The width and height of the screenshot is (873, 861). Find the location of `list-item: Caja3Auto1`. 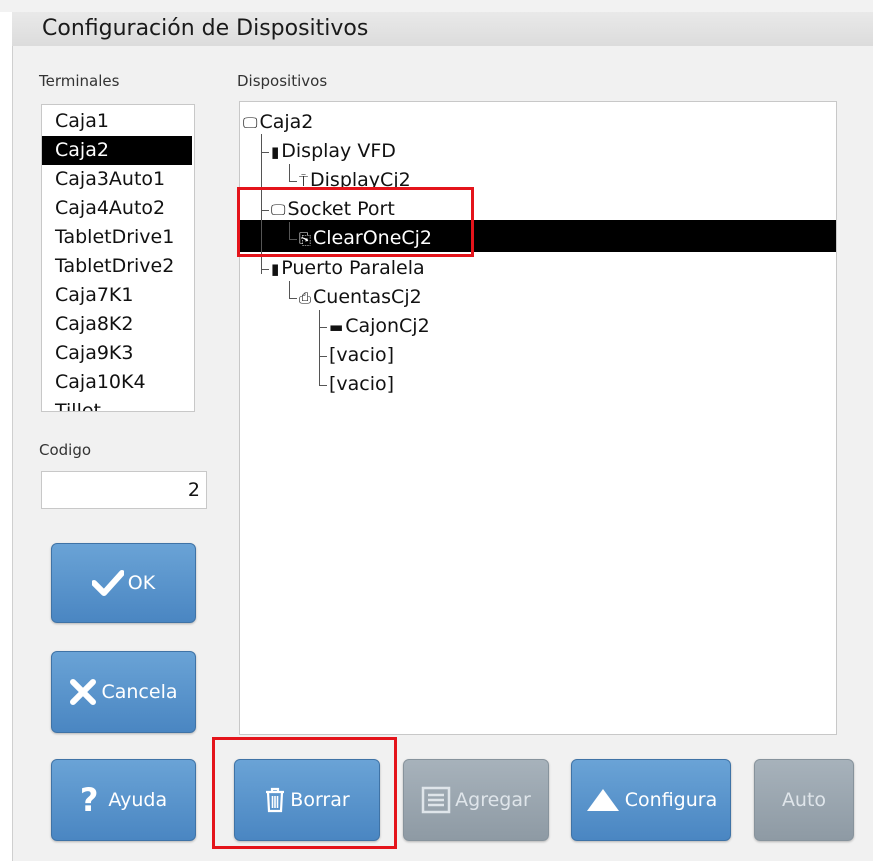

list-item: Caja3Auto1 is located at coordinates (117, 179).